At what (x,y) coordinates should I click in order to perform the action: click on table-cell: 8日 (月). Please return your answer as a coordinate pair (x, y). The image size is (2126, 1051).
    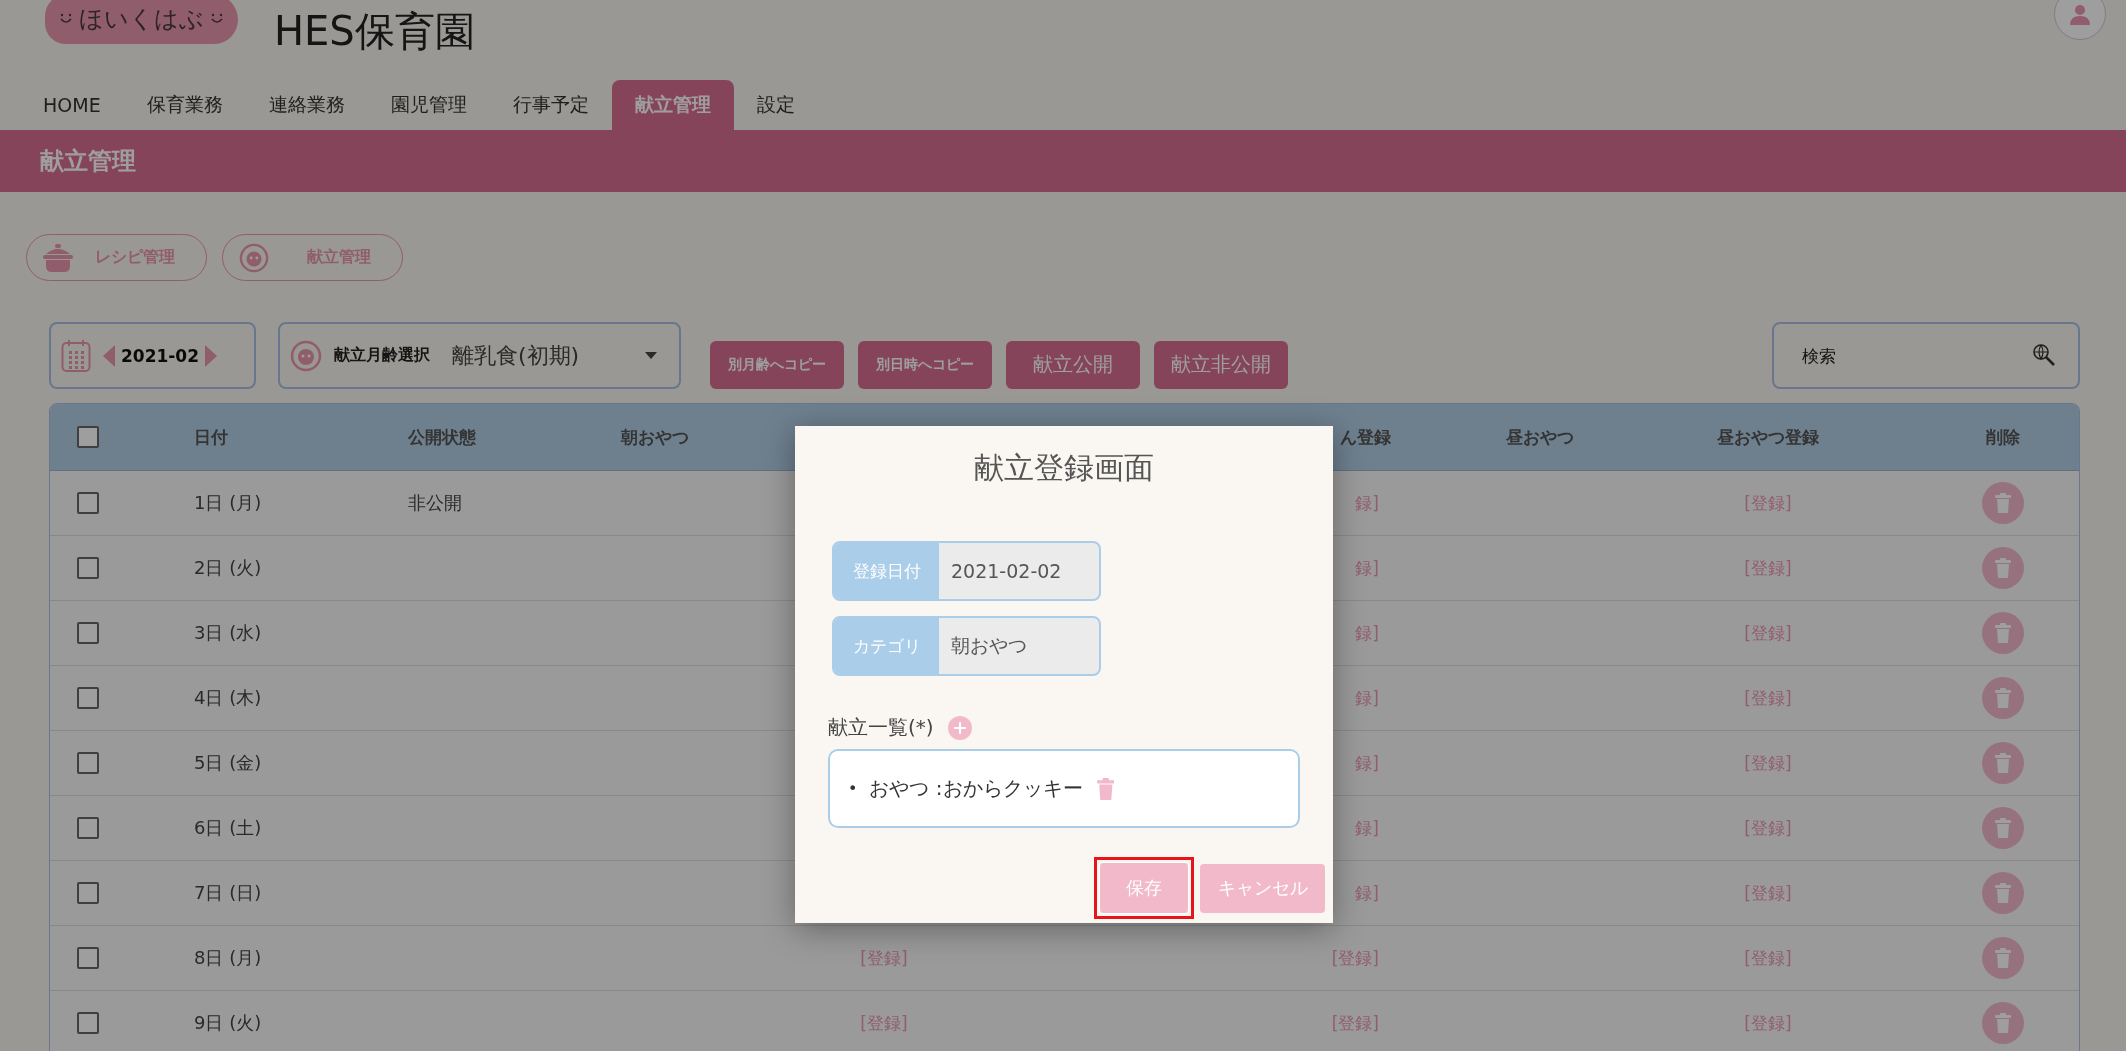
    Looking at the image, I should click on (228, 958).